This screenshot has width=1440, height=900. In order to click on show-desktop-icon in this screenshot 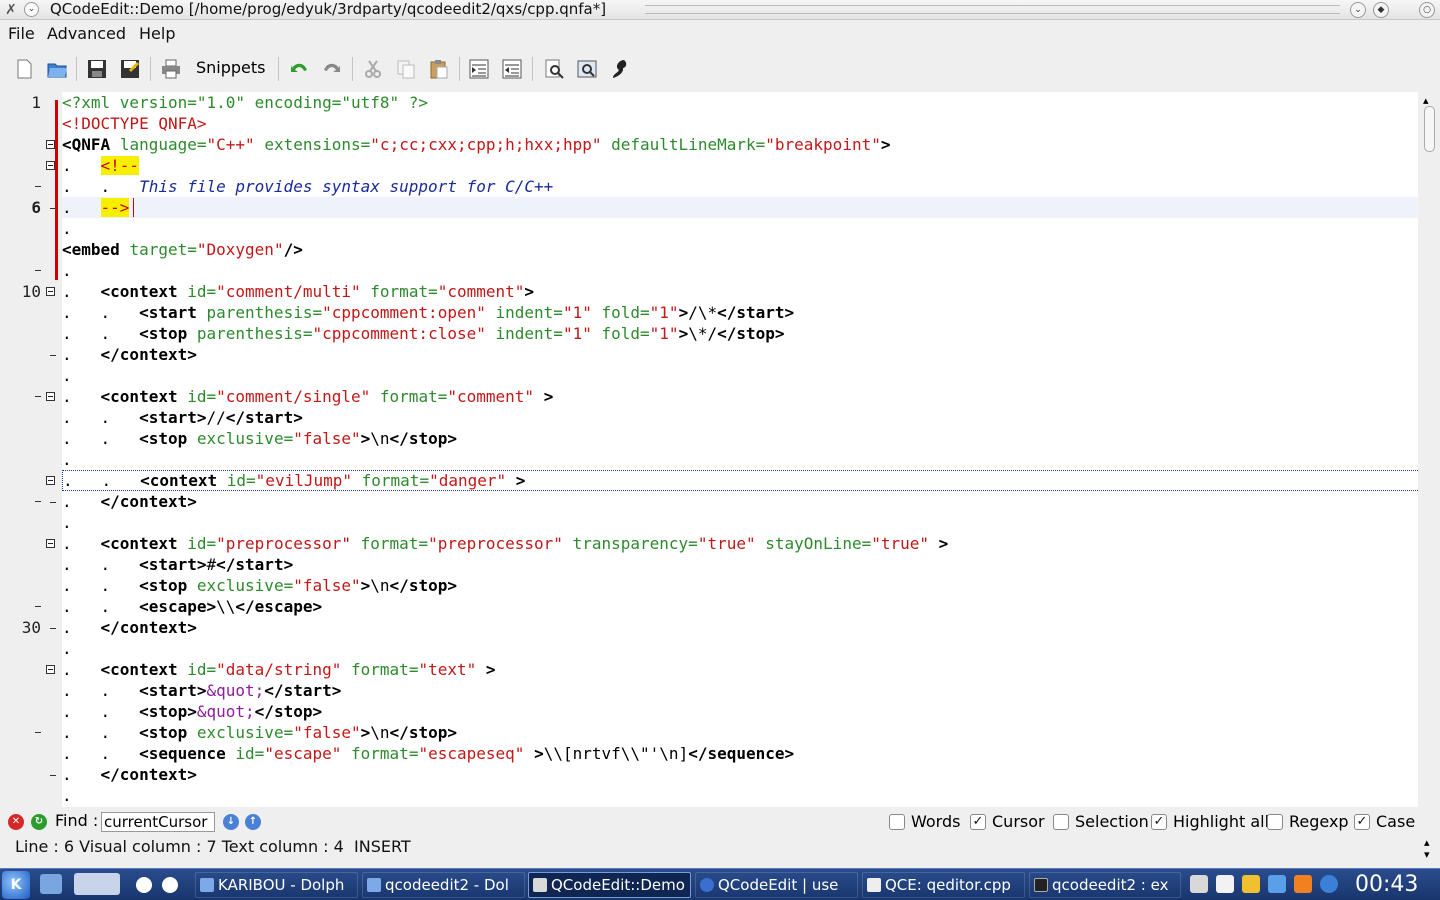, I will do `click(51, 884)`.